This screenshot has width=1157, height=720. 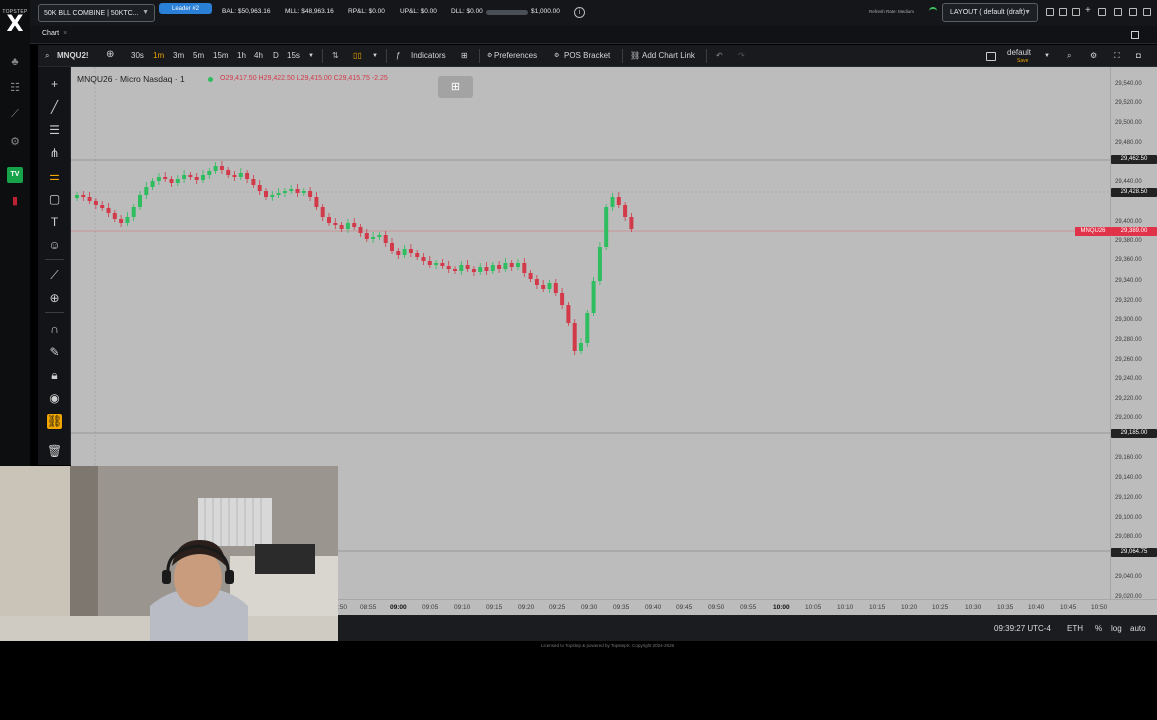 I want to click on eye-icon: ◉, so click(x=54, y=398).